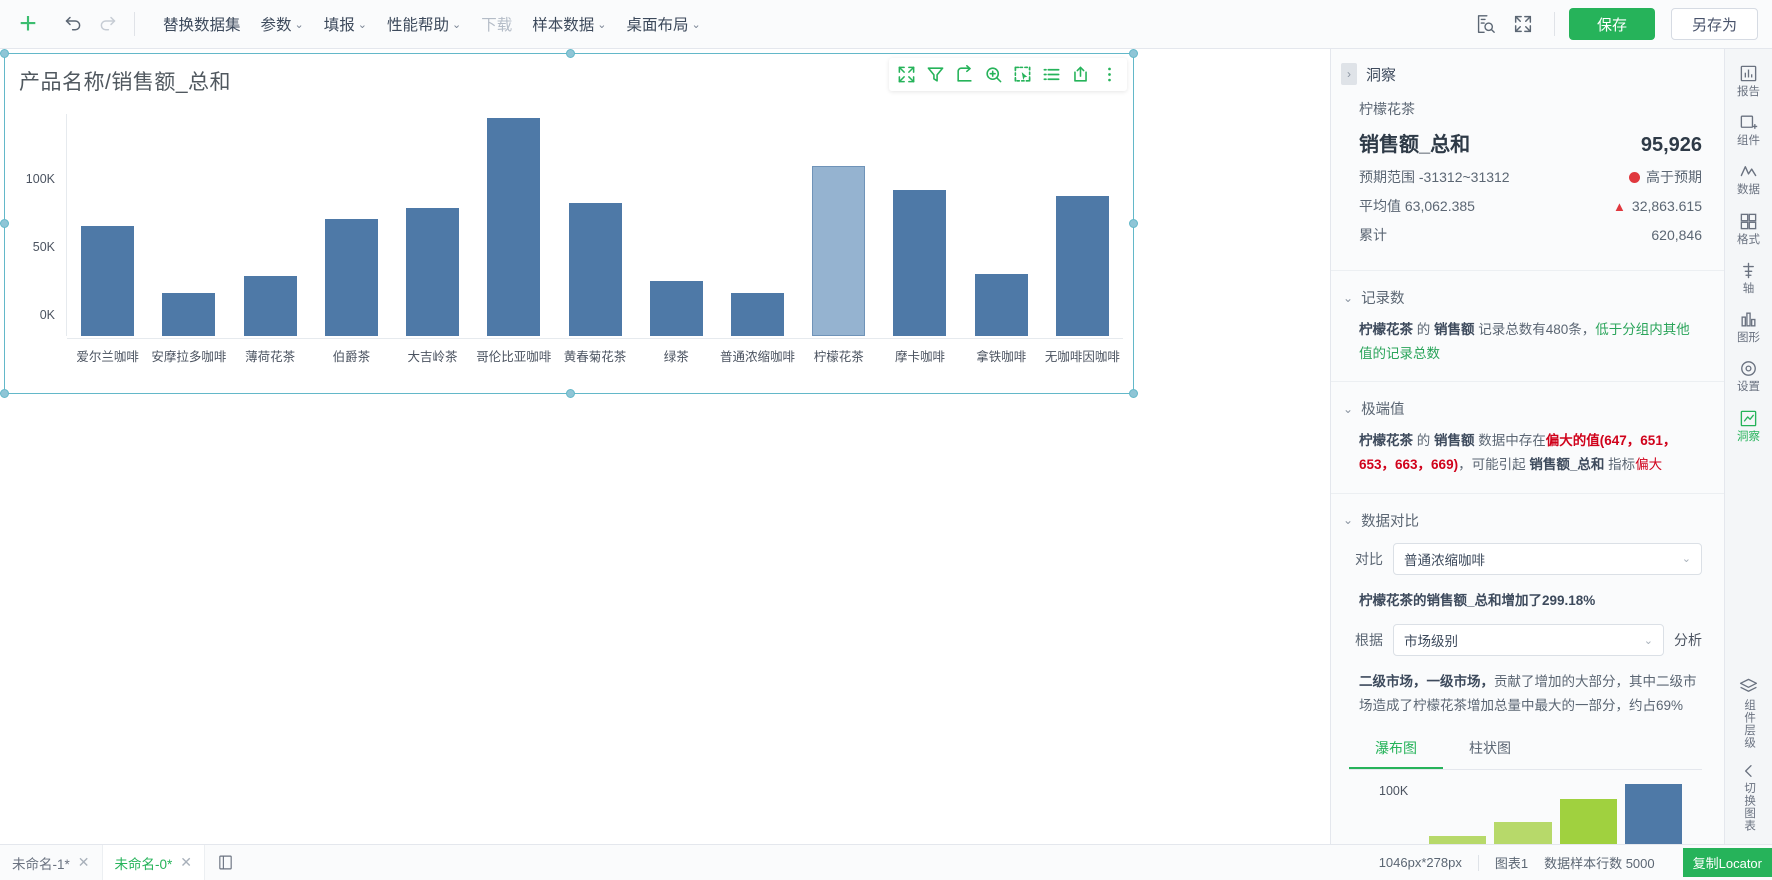 The image size is (1772, 880). Describe the element at coordinates (1051, 74) in the screenshot. I see `list-view-icon` at that location.